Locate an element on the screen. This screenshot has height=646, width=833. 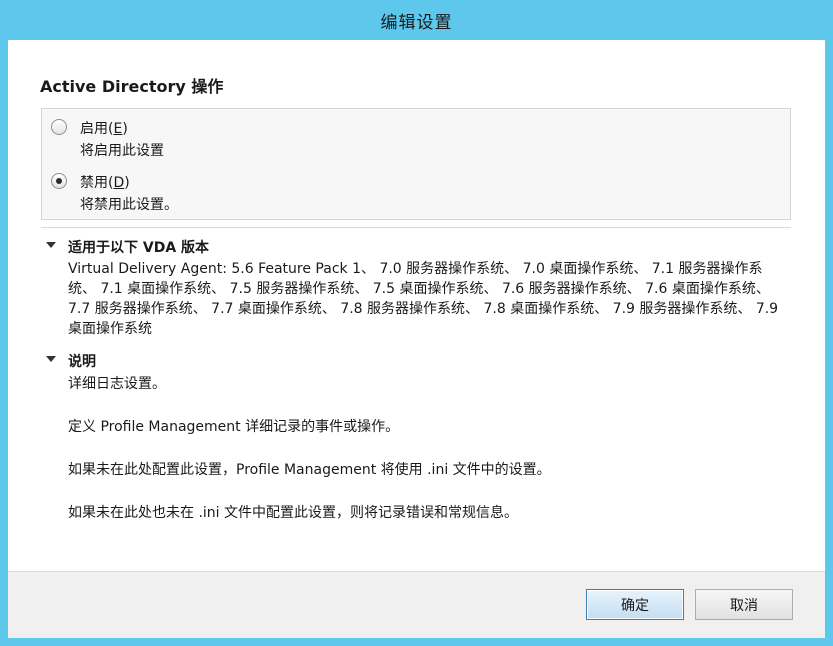
radio-enable-label: 启用(E) is located at coordinates (104, 128).